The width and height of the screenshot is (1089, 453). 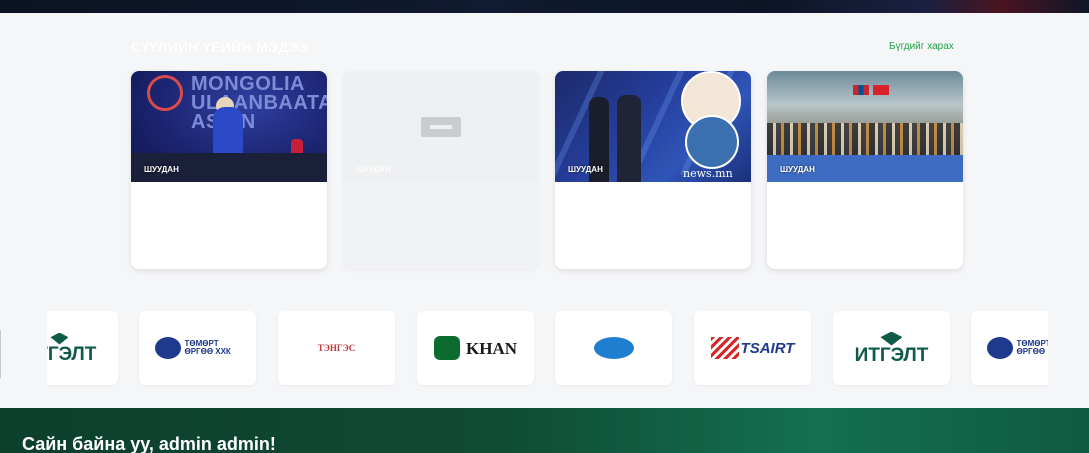 I want to click on image-placeholder-icon, so click(x=441, y=127).